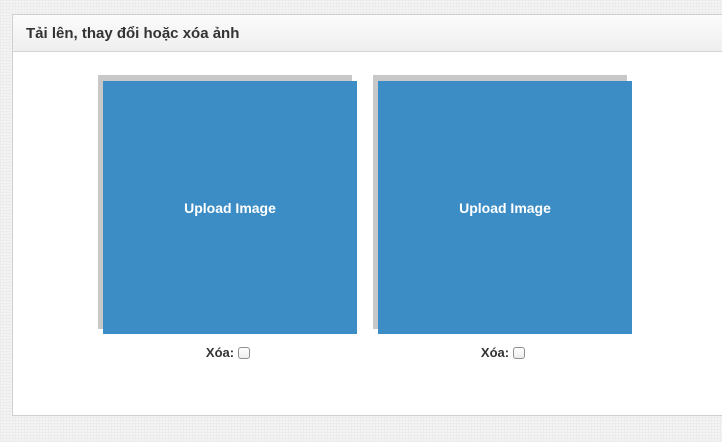  I want to click on delete-row-1: Xóa:, so click(228, 352).